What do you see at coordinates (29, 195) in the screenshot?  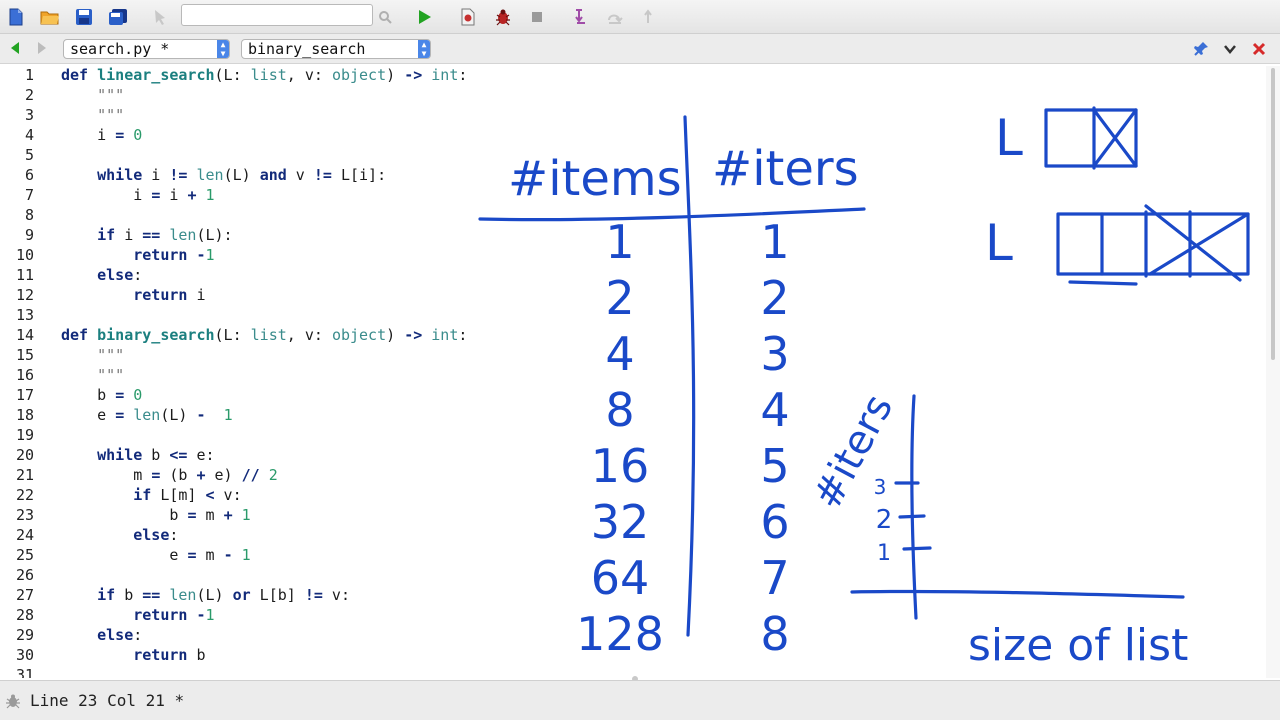 I see `line-number: 7` at bounding box center [29, 195].